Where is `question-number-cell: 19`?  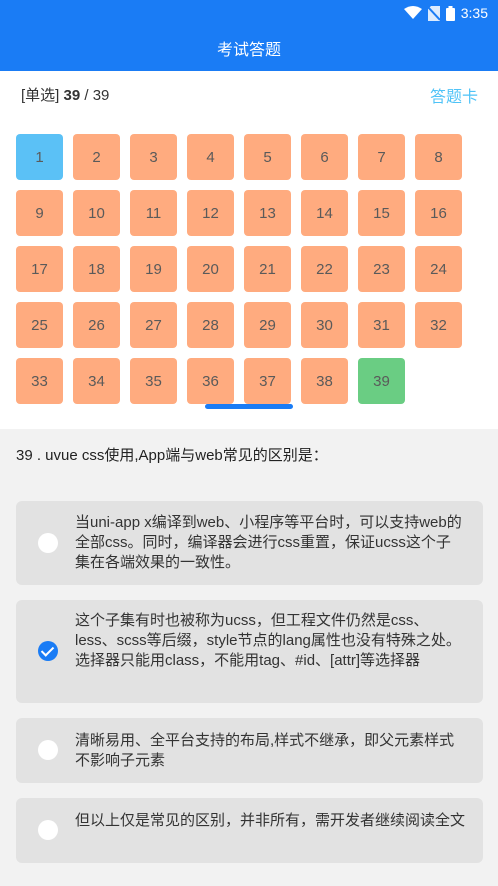 question-number-cell: 19 is located at coordinates (153, 269).